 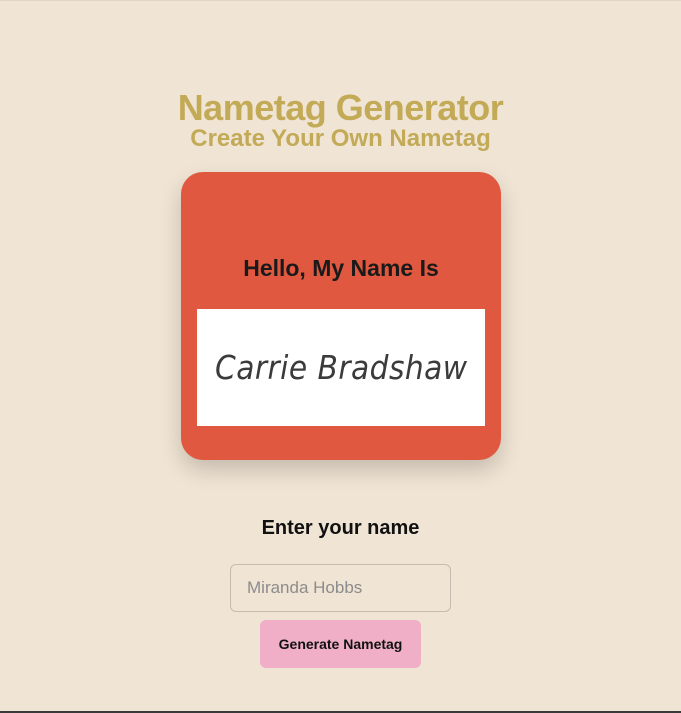 What do you see at coordinates (340, 528) in the screenshot?
I see `name-input-label: Enter your name` at bounding box center [340, 528].